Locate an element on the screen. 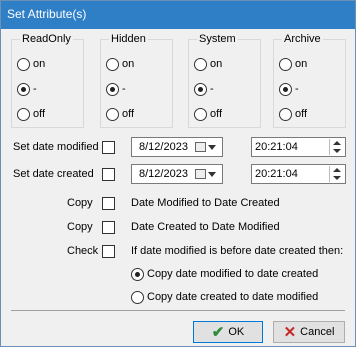 This screenshot has height=347, width=356. set-date-created-label: Set date created is located at coordinates (53, 174).